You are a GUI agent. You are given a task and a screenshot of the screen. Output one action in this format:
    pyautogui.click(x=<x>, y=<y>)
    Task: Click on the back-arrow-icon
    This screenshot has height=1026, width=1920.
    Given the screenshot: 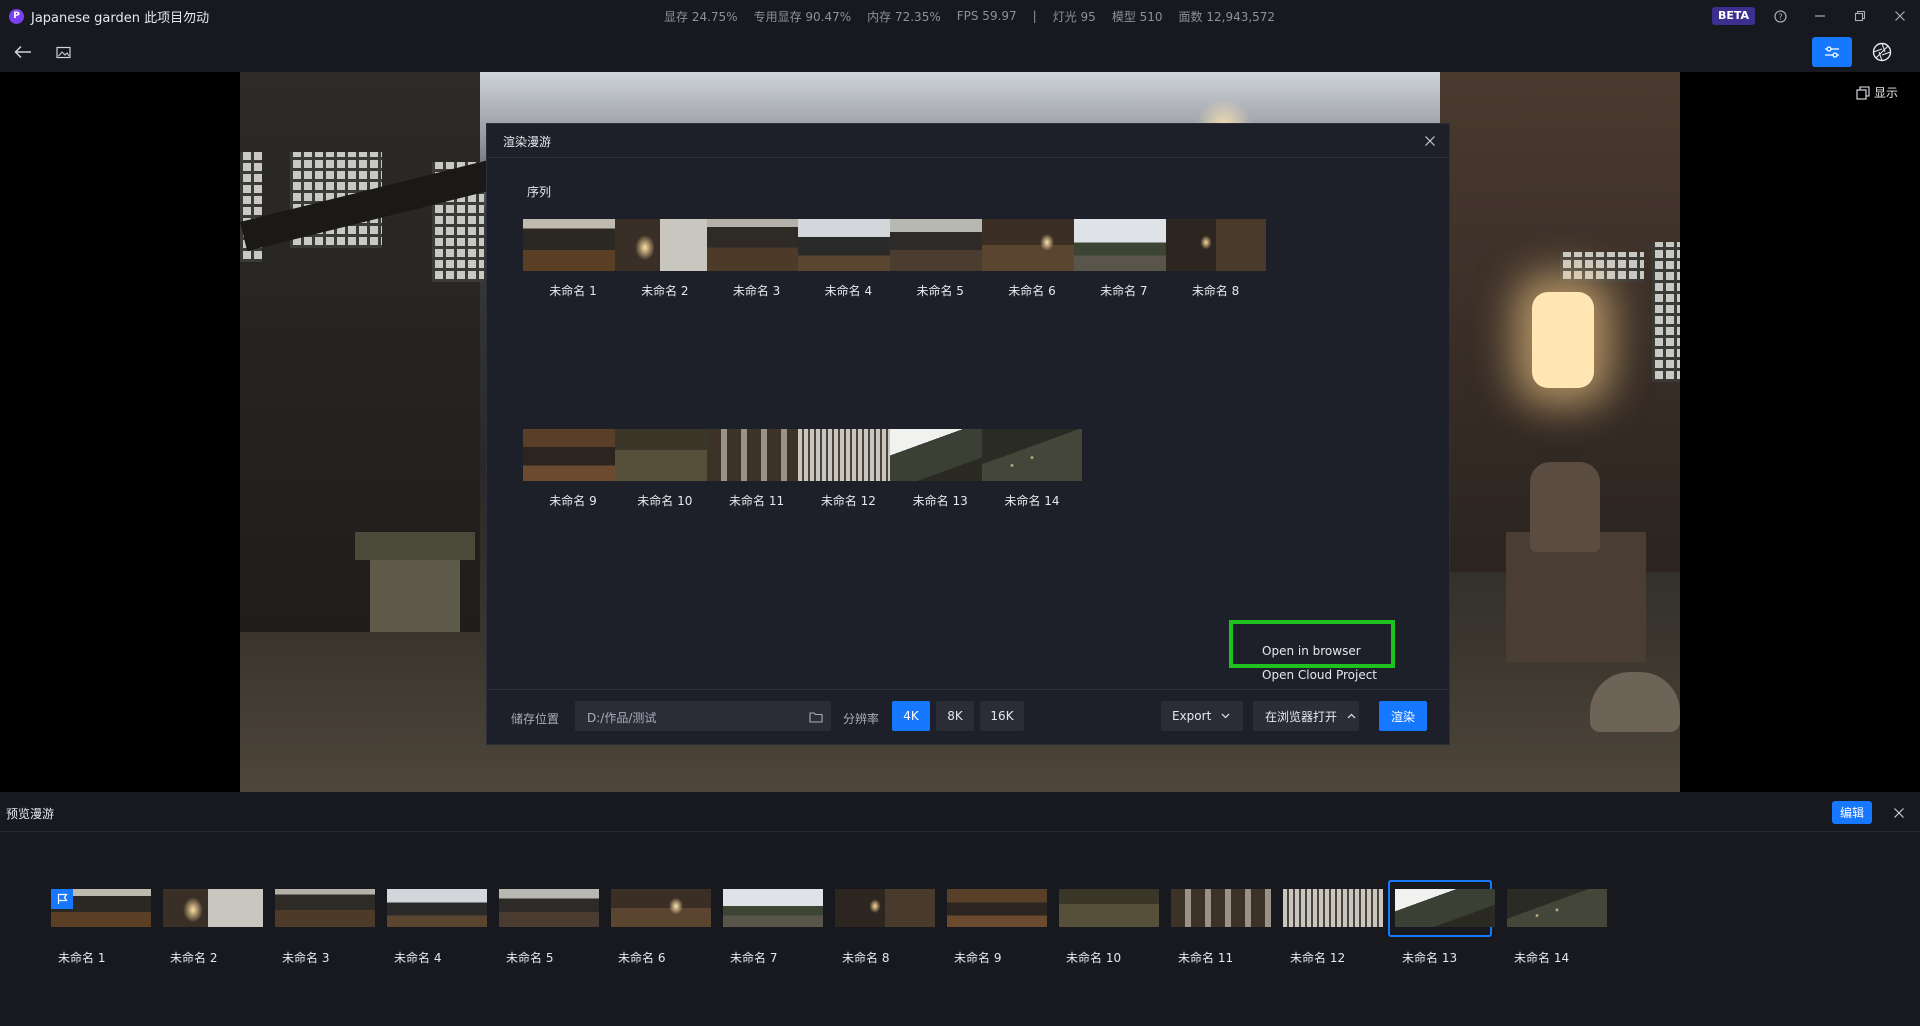 What is the action you would take?
    pyautogui.click(x=23, y=52)
    